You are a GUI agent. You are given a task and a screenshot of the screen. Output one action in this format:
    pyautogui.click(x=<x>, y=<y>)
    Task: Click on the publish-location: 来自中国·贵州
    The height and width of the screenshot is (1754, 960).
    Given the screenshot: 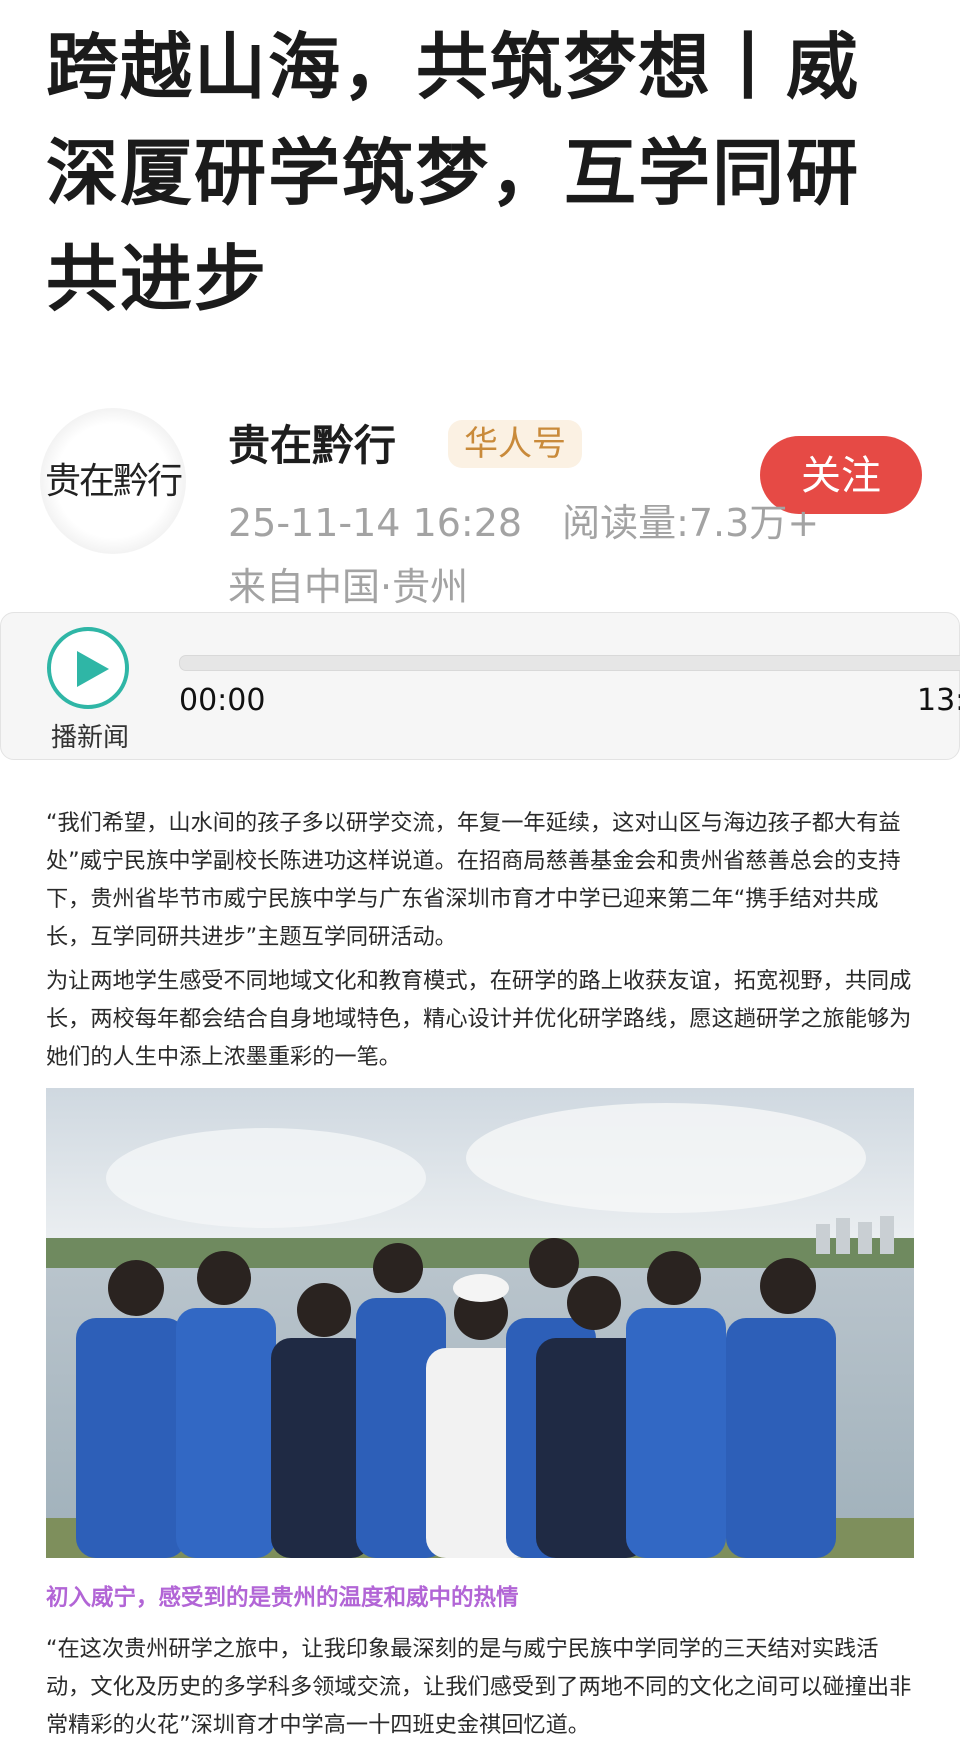 What is the action you would take?
    pyautogui.click(x=348, y=587)
    